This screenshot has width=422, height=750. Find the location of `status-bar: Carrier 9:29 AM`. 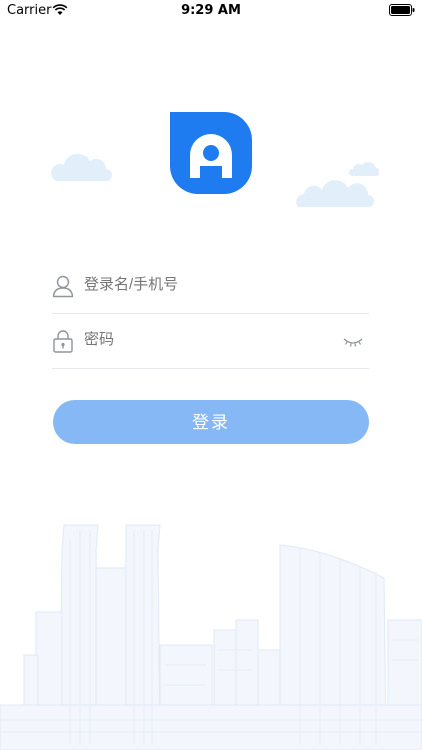

status-bar: Carrier 9:29 AM is located at coordinates (211, 11).